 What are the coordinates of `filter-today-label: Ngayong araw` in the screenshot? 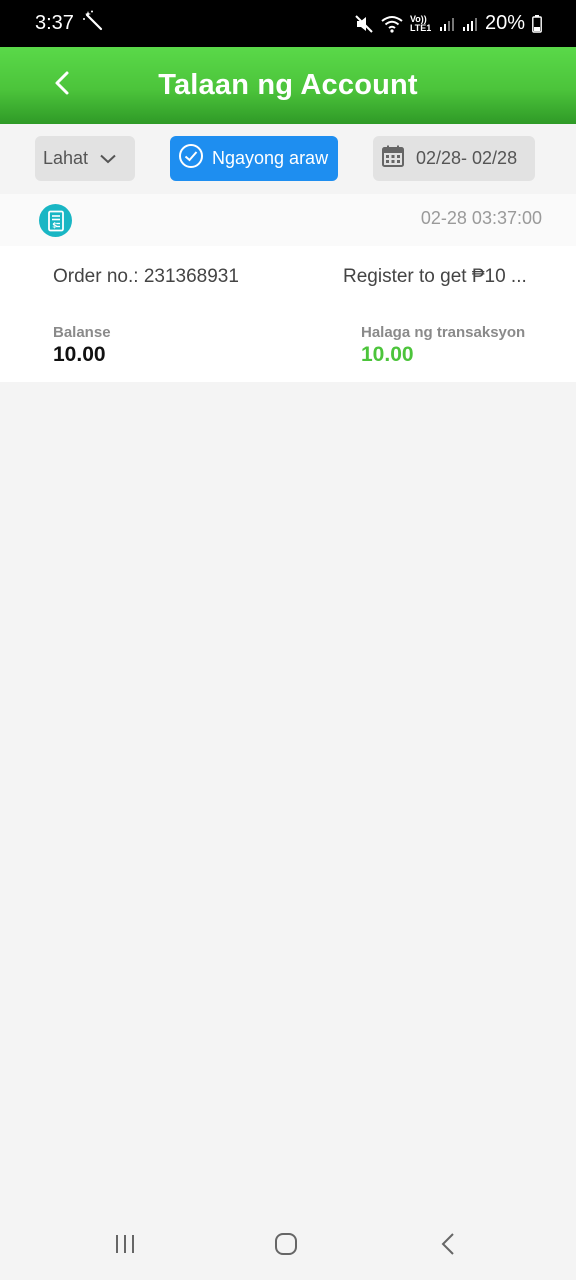 It's located at (270, 158).